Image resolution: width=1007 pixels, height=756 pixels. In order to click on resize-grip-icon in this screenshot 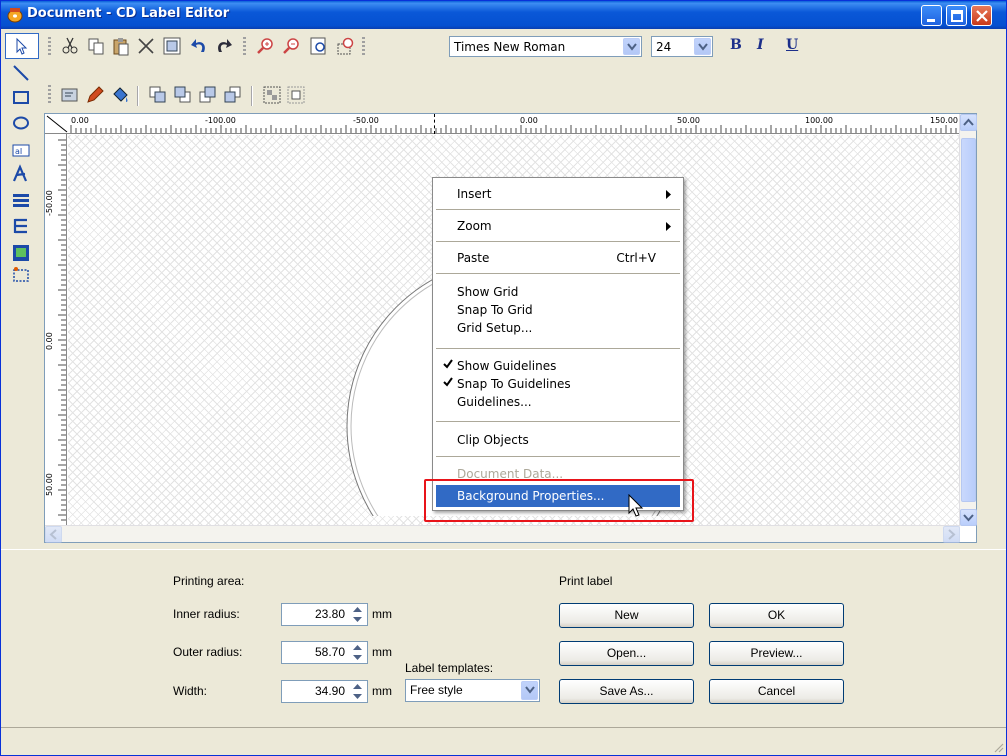, I will do `click(998, 747)`.